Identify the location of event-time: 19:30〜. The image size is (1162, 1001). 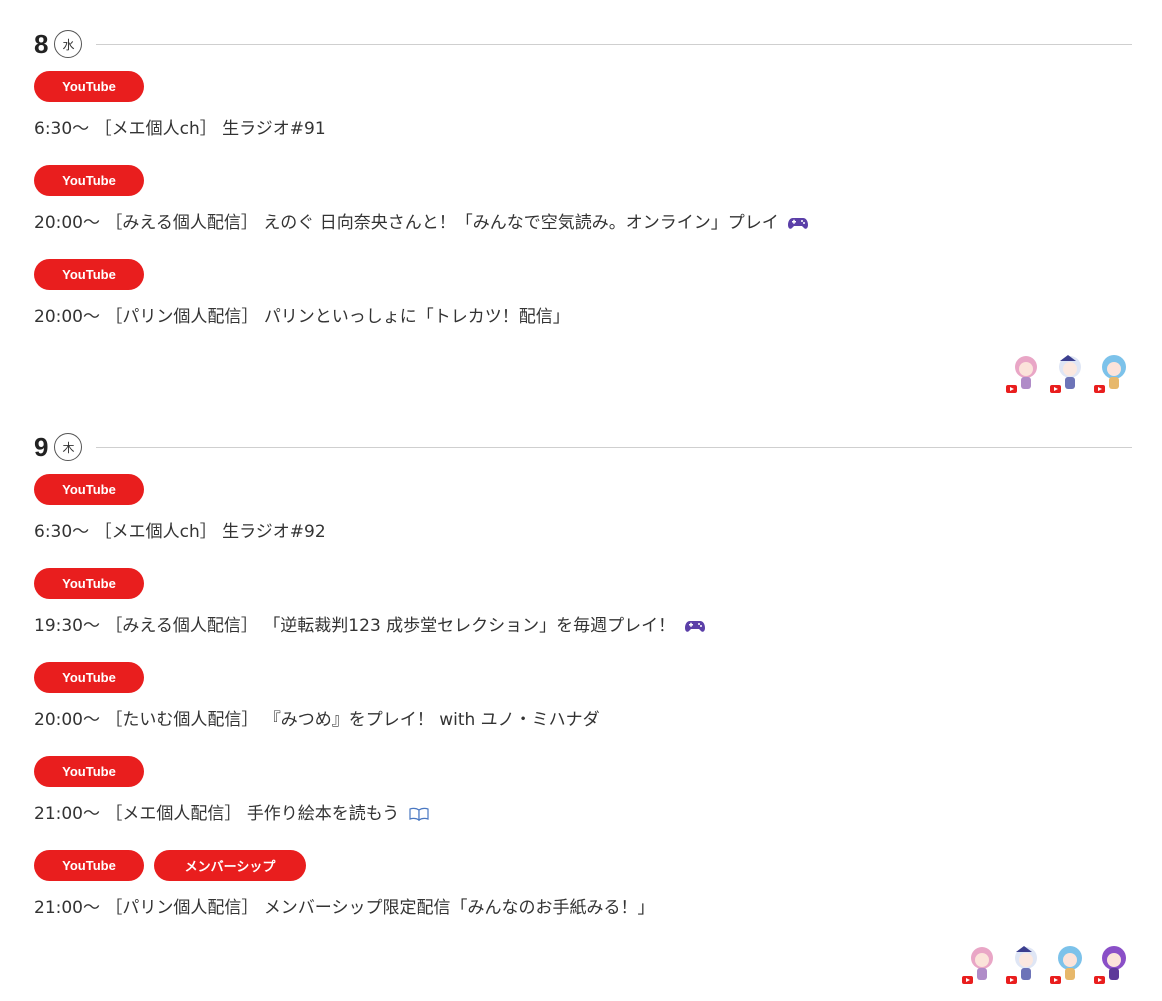
(67, 626).